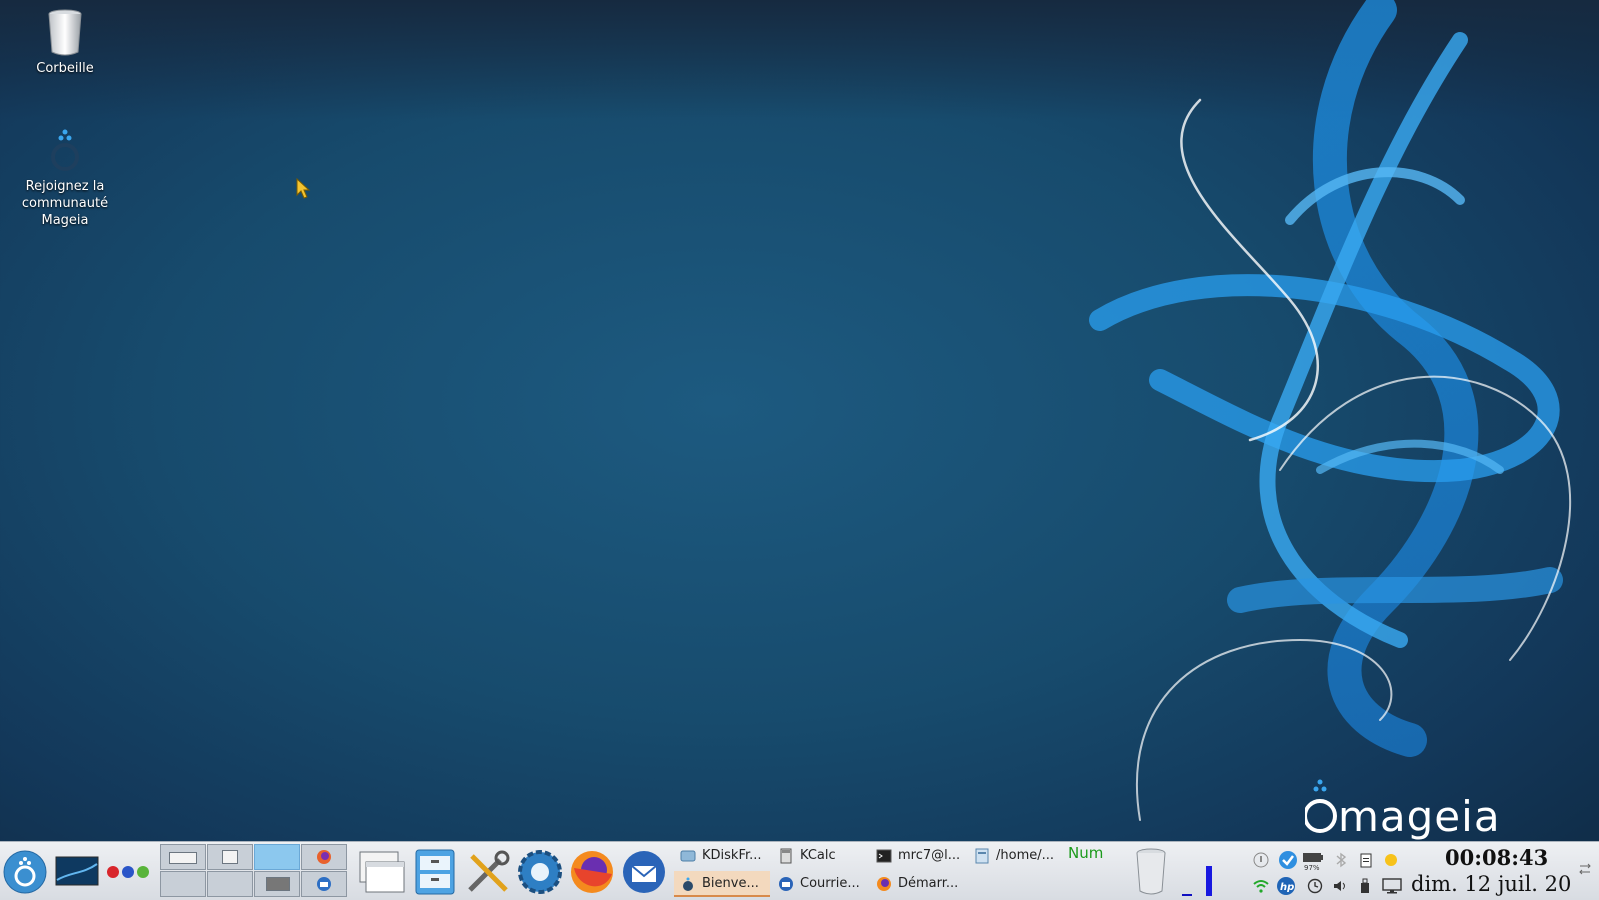 Image resolution: width=1599 pixels, height=900 pixels. What do you see at coordinates (1496, 857) in the screenshot?
I see `clock-time: 00:08:43` at bounding box center [1496, 857].